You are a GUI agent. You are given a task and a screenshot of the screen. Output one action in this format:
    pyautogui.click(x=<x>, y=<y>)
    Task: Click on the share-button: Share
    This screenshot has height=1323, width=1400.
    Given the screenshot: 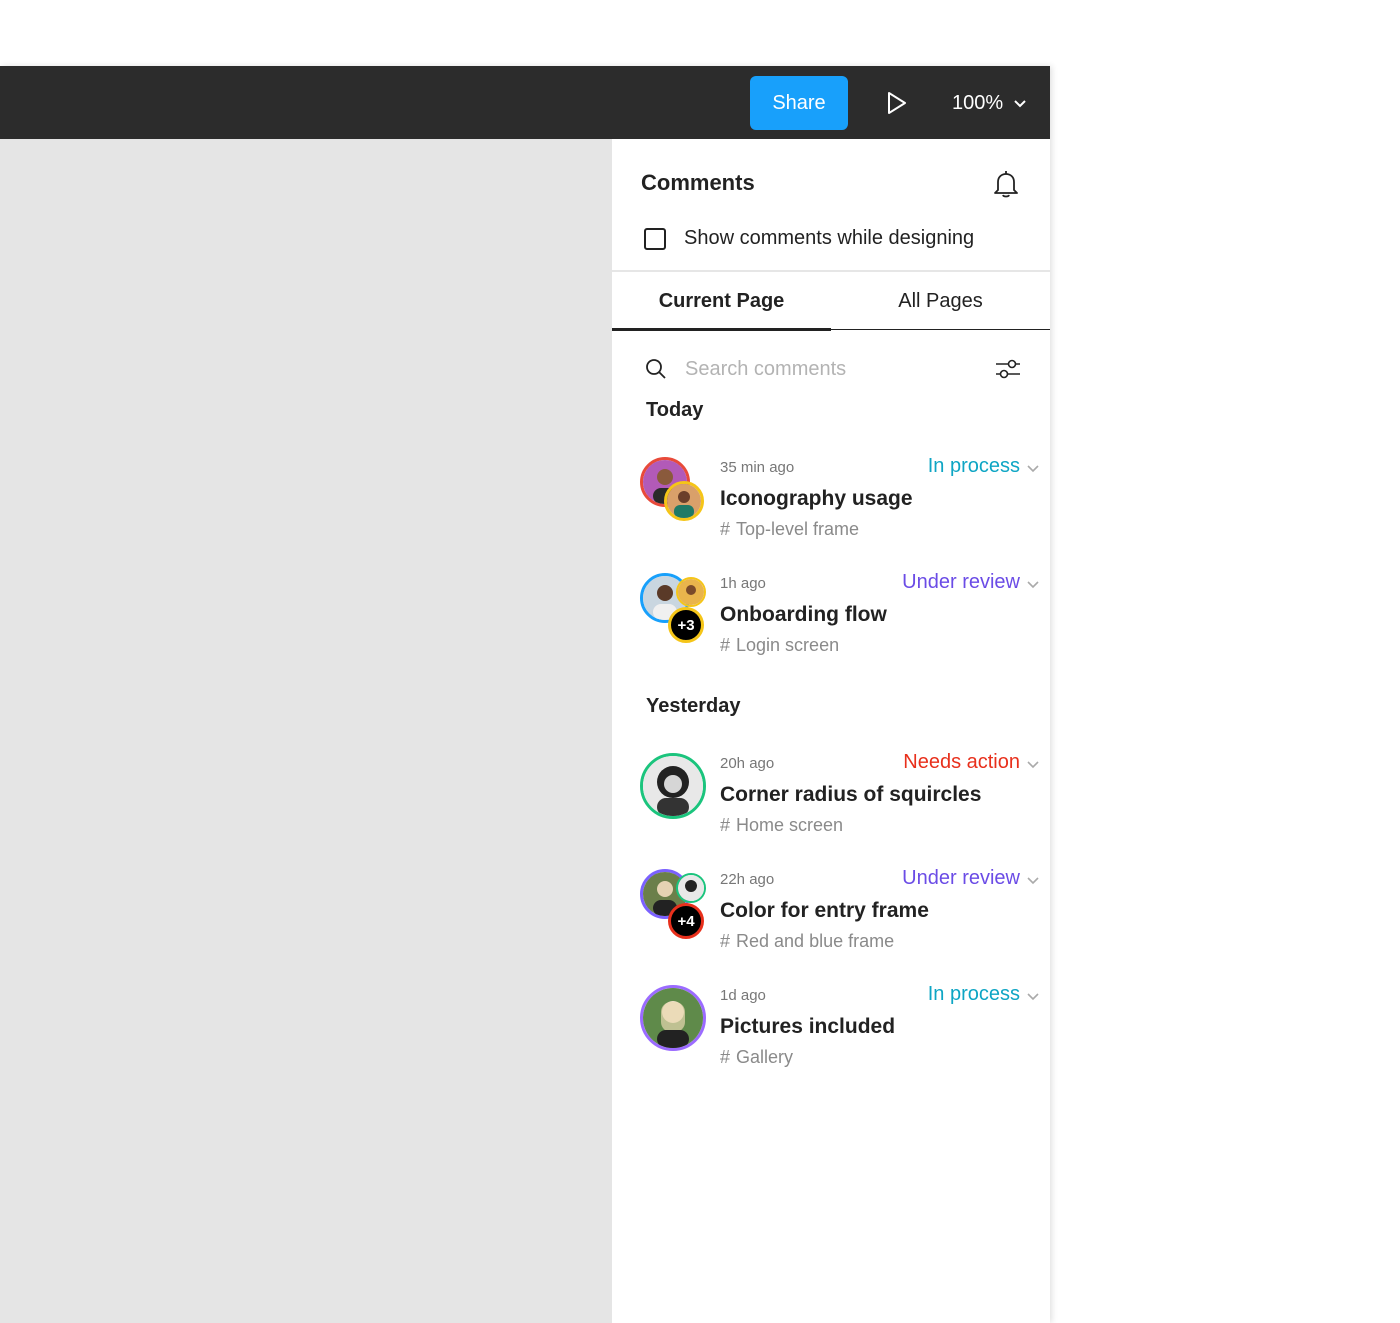 What is the action you would take?
    pyautogui.click(x=799, y=103)
    